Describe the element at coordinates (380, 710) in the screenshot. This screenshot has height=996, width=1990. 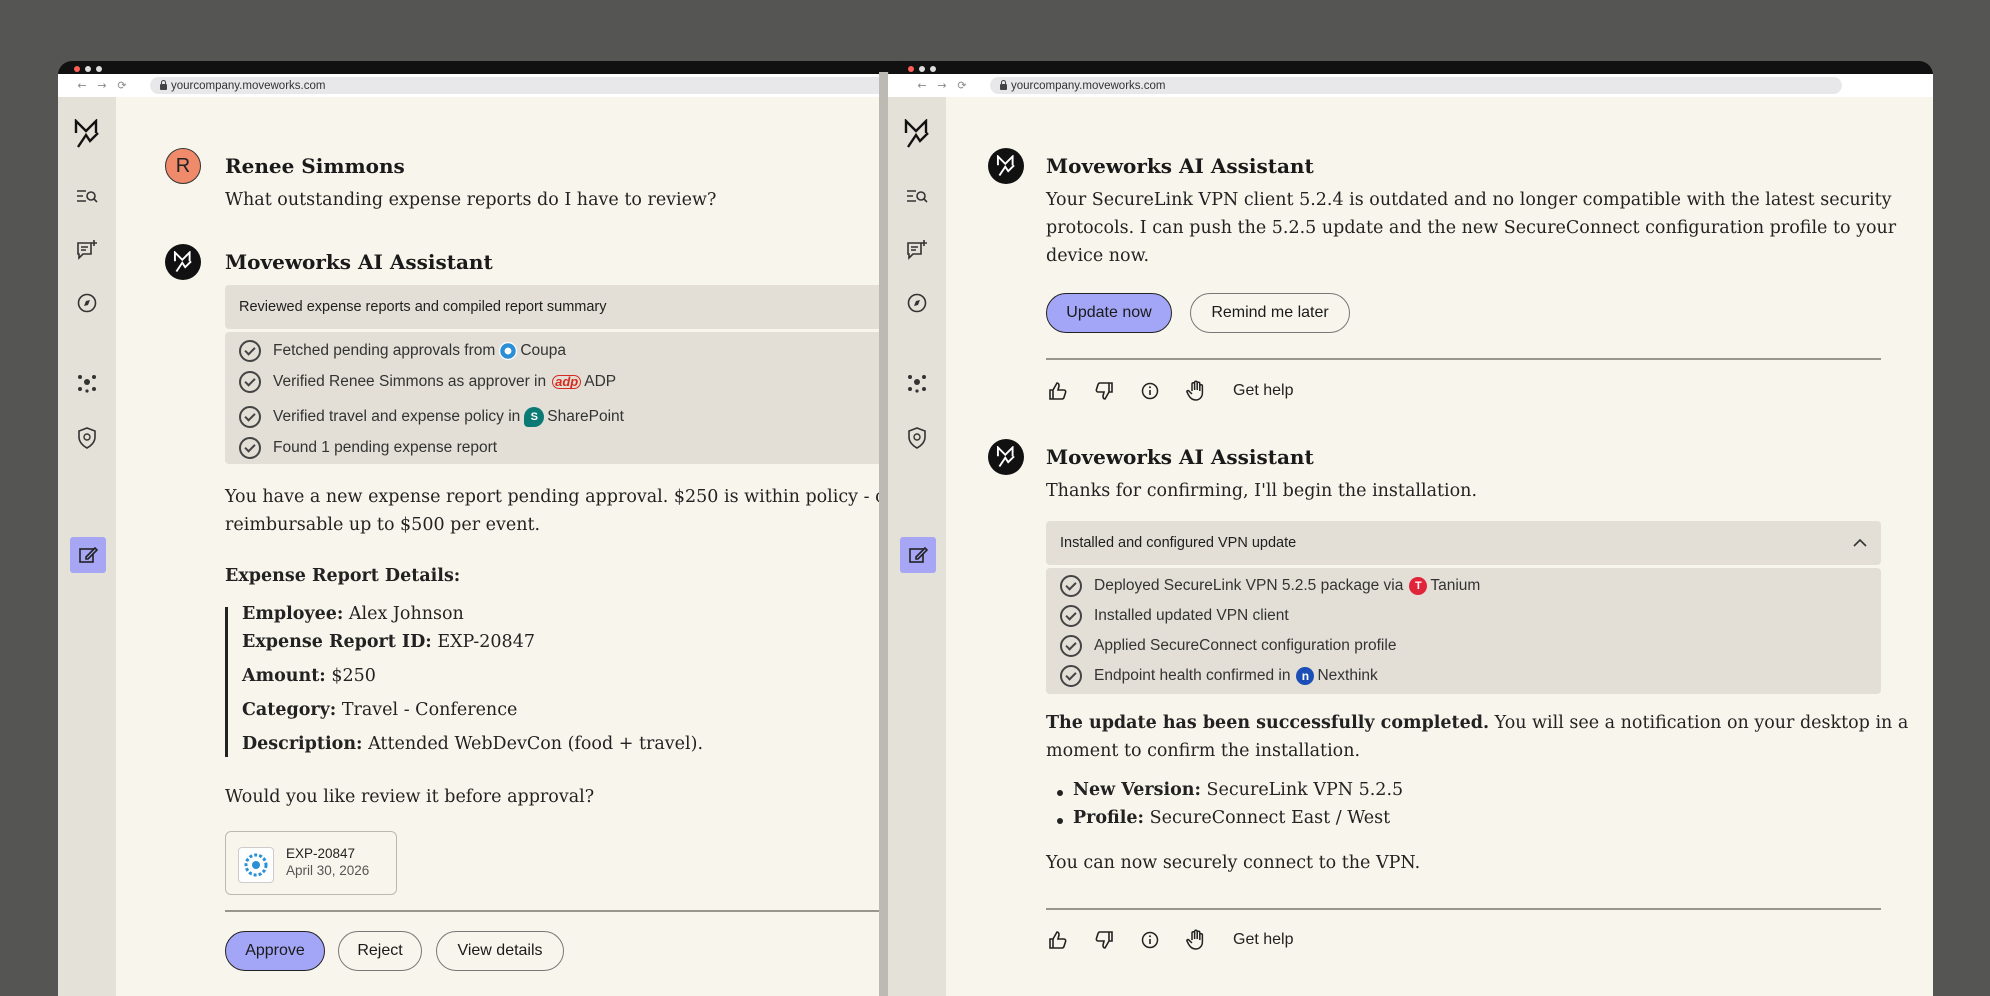
I see `detail-row: Category: Travel - Conference` at that location.